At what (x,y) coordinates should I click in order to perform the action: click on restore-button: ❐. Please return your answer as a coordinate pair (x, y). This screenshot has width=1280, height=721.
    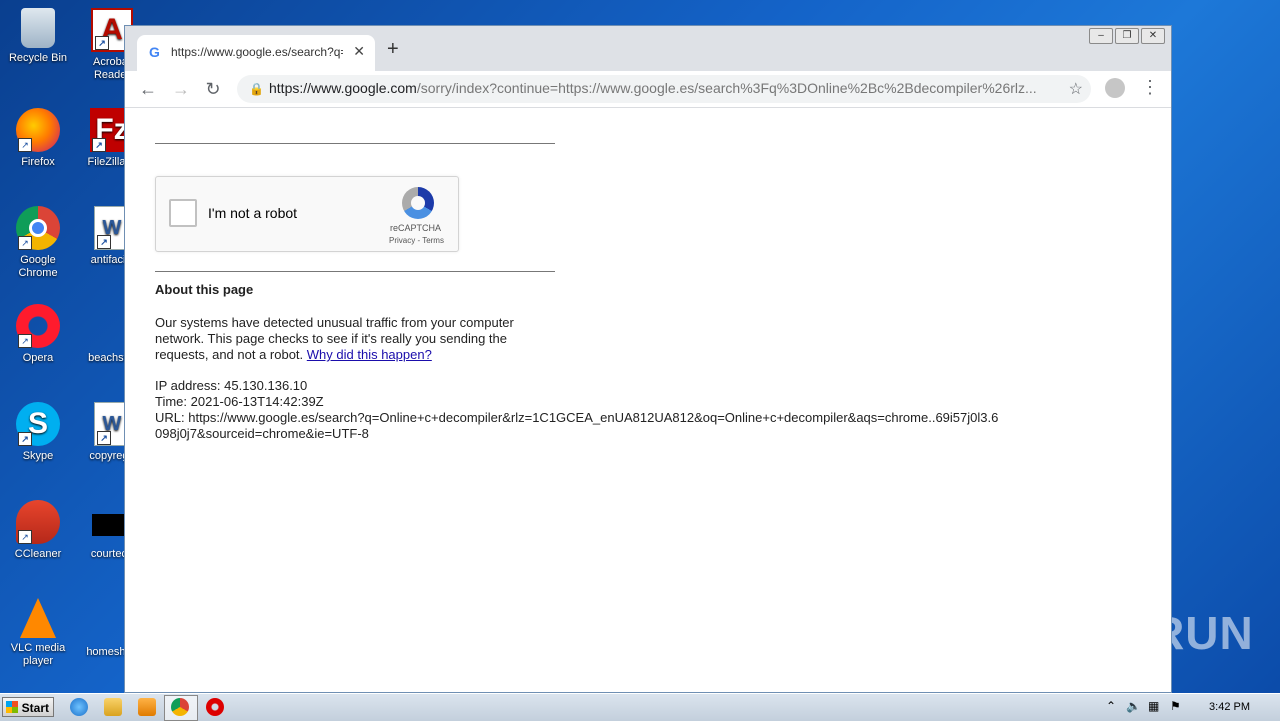
    Looking at the image, I should click on (1127, 36).